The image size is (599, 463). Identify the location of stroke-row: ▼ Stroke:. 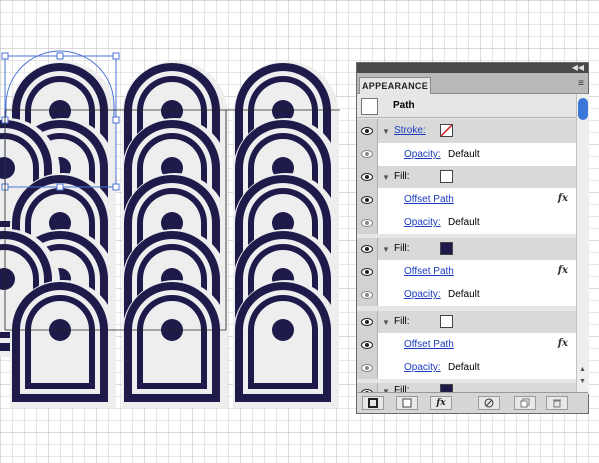
(466, 131).